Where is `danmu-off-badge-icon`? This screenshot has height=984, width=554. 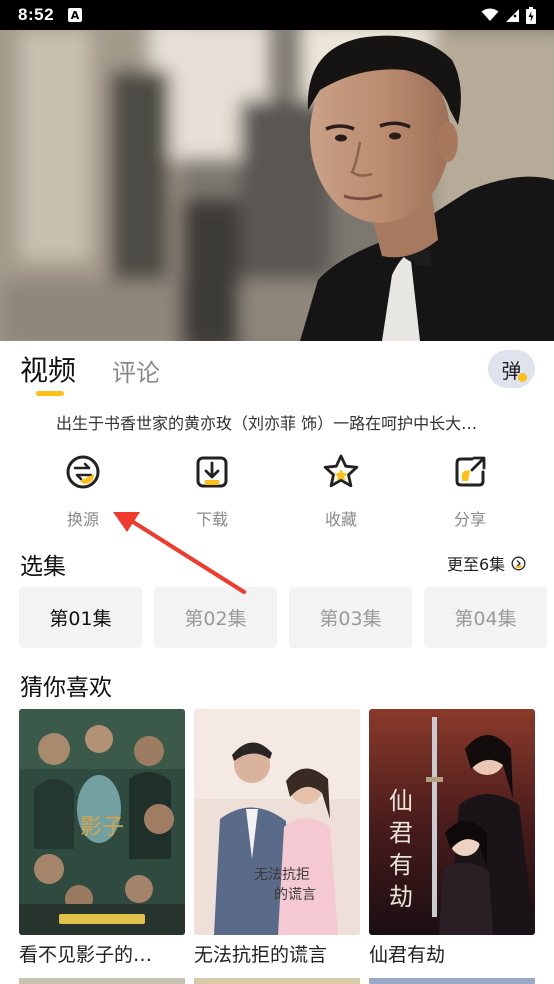
danmu-off-badge-icon is located at coordinates (522, 377).